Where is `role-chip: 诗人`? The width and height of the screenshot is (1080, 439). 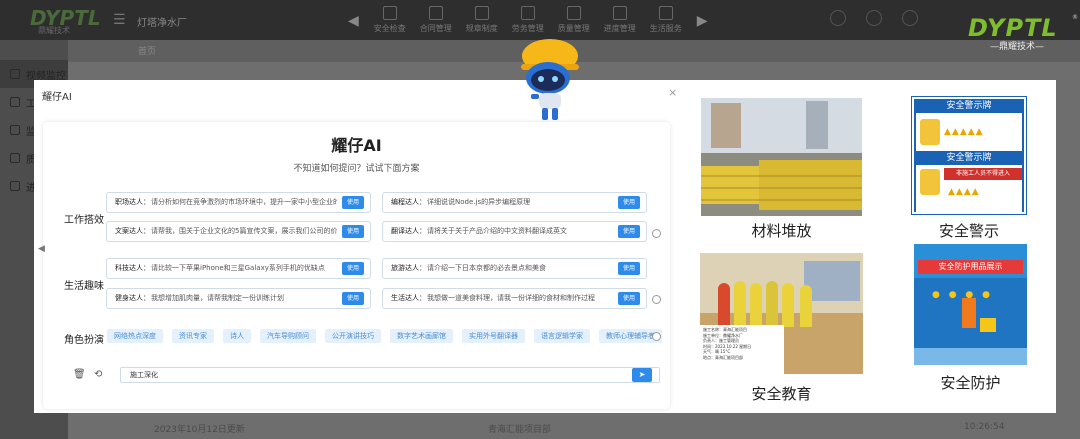 role-chip: 诗人 is located at coordinates (237, 336).